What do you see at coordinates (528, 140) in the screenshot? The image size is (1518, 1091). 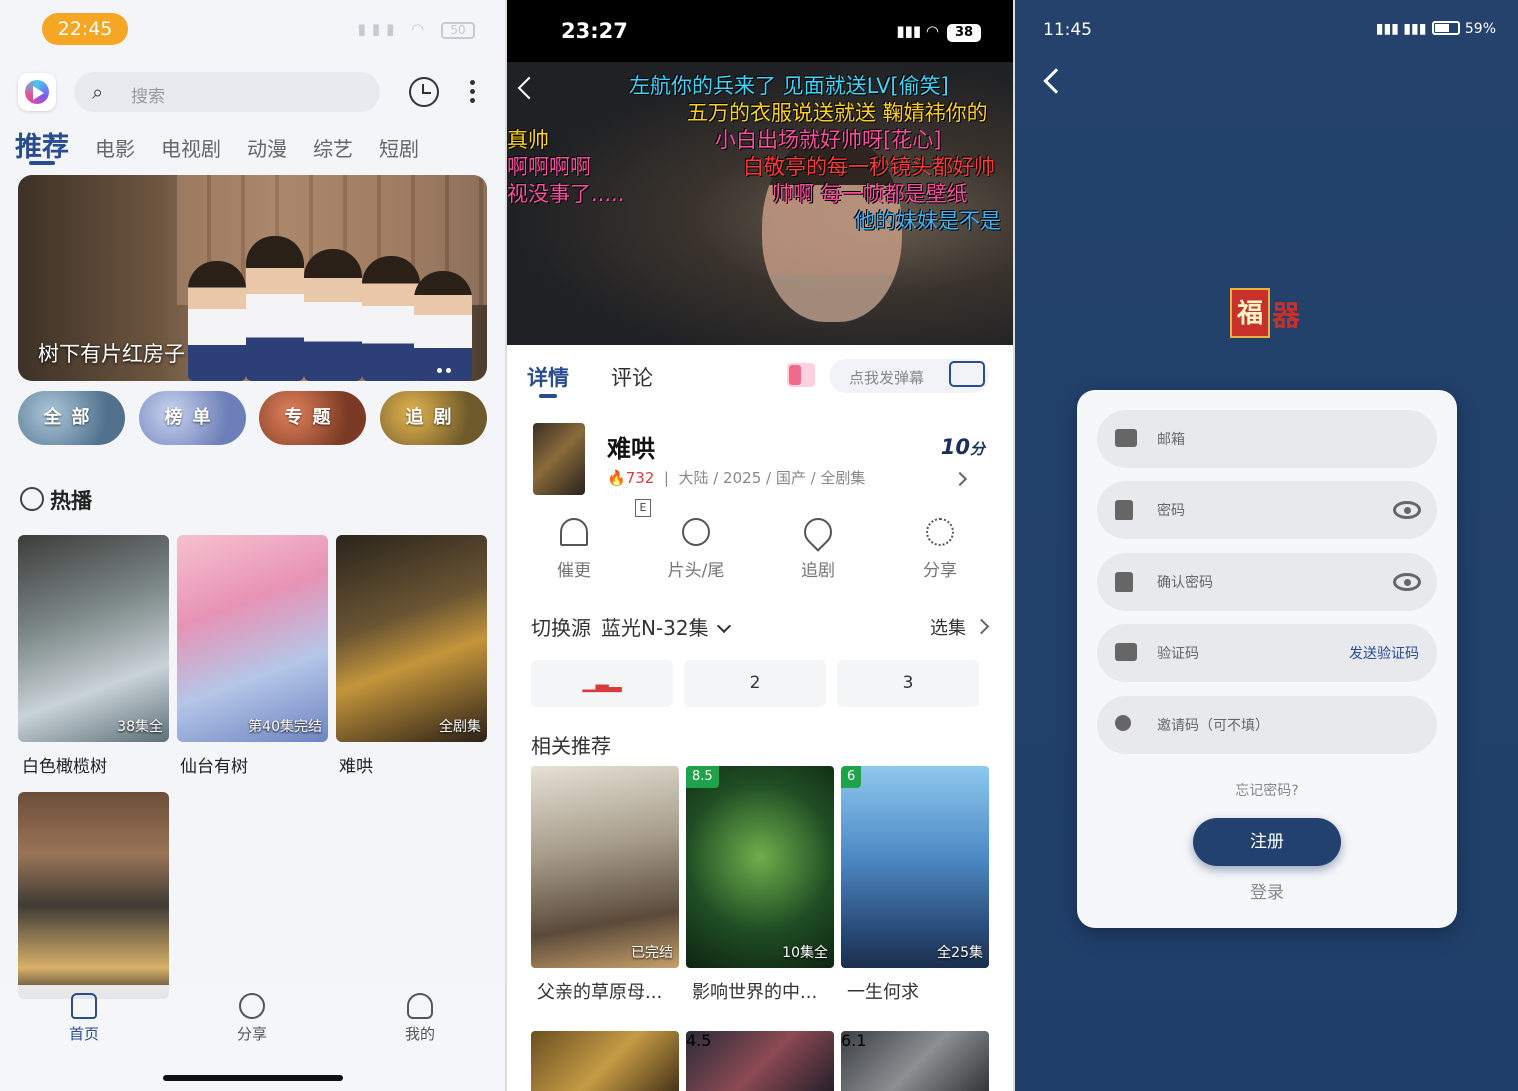 I see `danmaku-comment: 真帅` at bounding box center [528, 140].